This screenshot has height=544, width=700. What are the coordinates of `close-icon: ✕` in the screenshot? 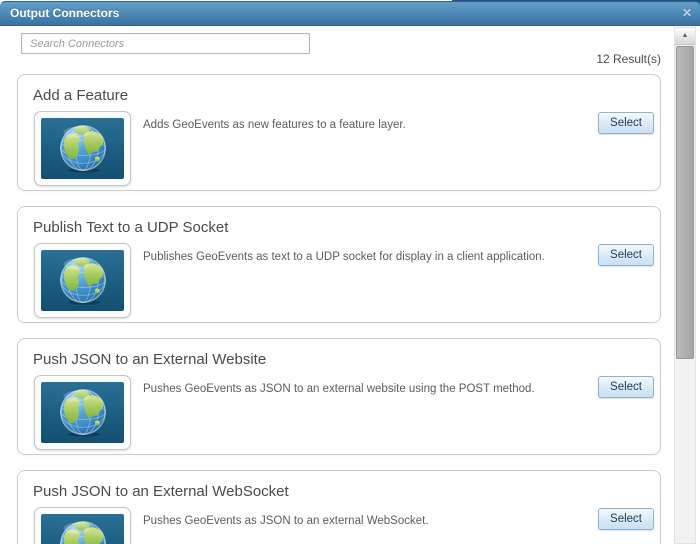 It's located at (687, 13).